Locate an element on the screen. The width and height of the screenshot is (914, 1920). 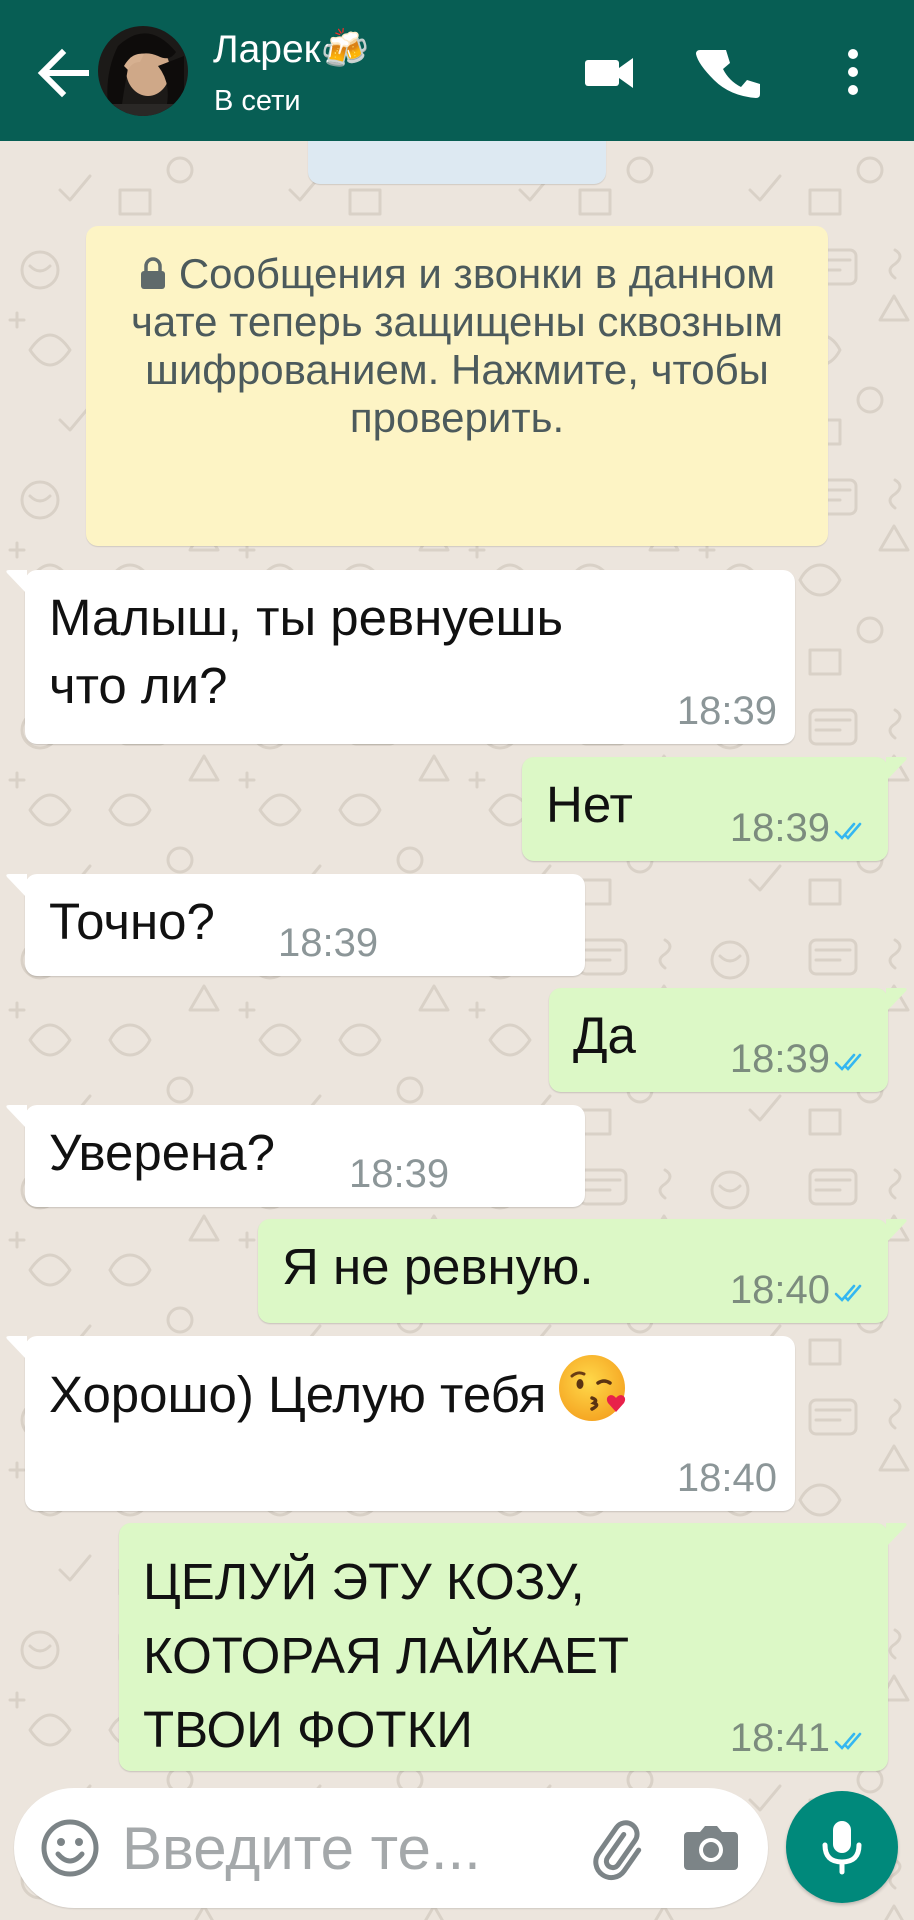
more-options-button is located at coordinates (853, 72).